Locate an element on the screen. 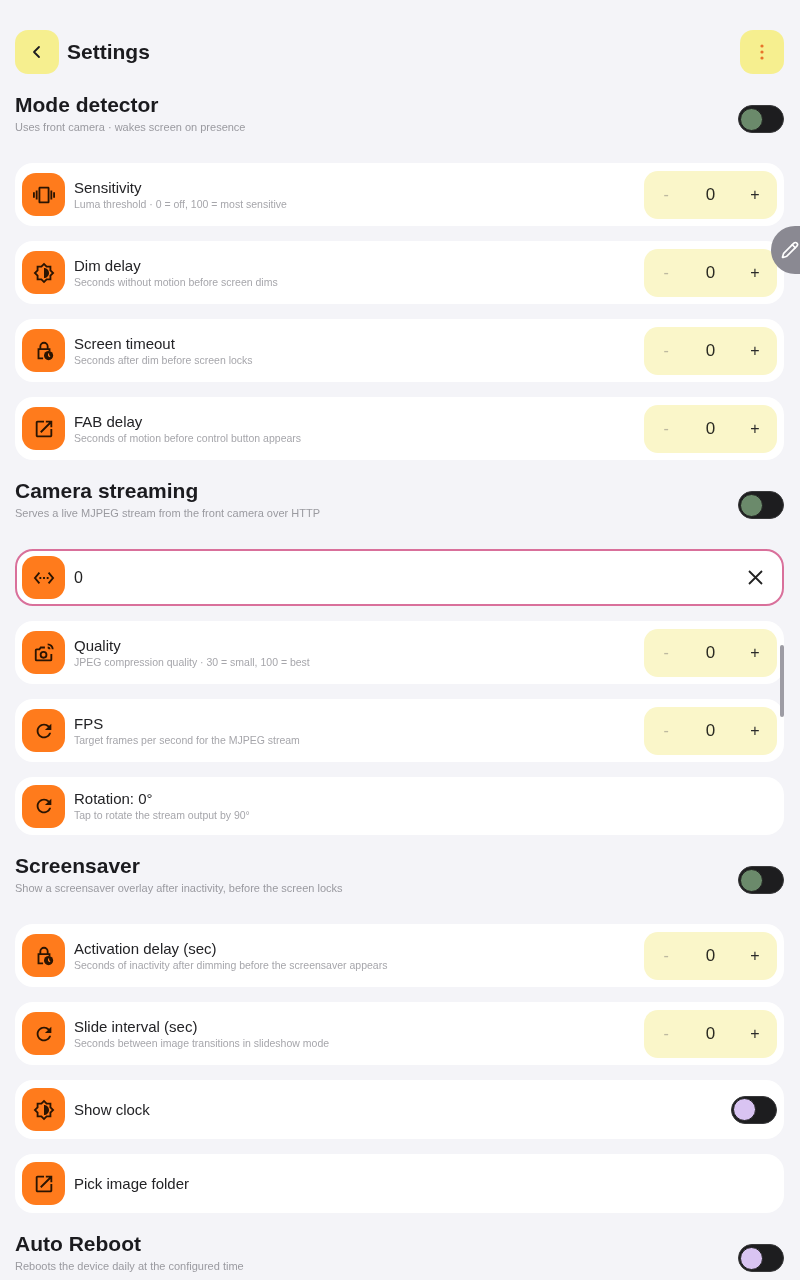 The height and width of the screenshot is (1280, 800). section-description: Reboots the device daily at the configured time is located at coordinates (130, 1266).